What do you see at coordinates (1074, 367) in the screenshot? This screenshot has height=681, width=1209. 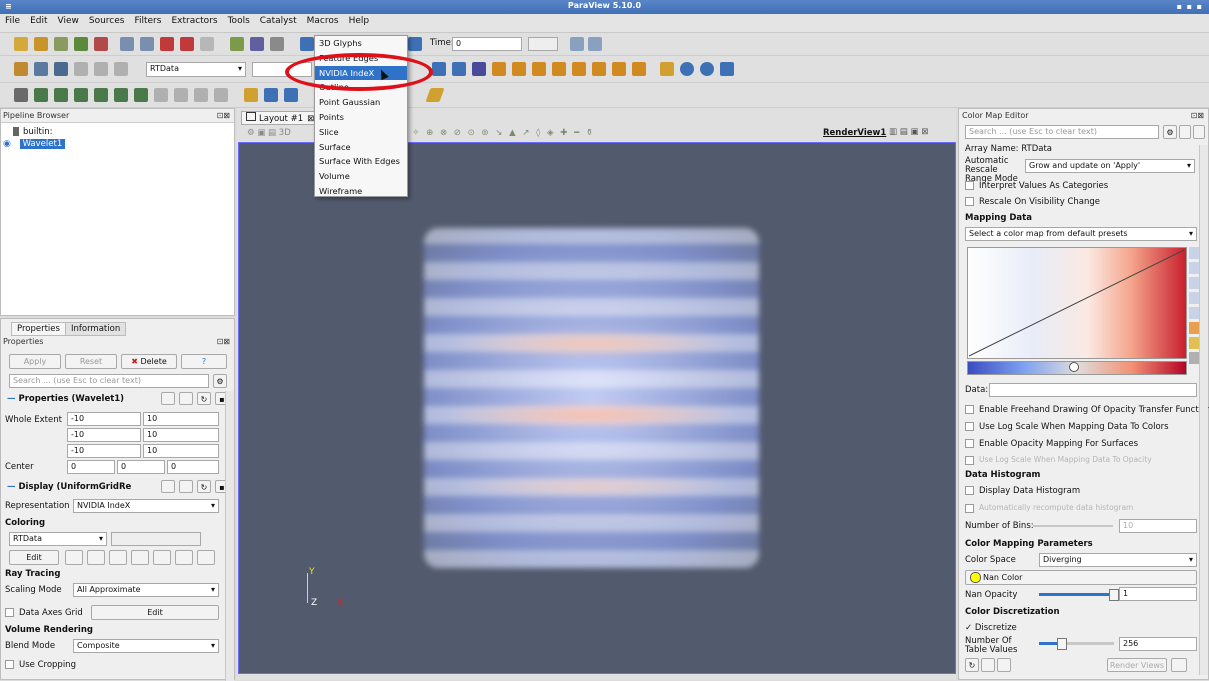 I see `midpoint-handle` at bounding box center [1074, 367].